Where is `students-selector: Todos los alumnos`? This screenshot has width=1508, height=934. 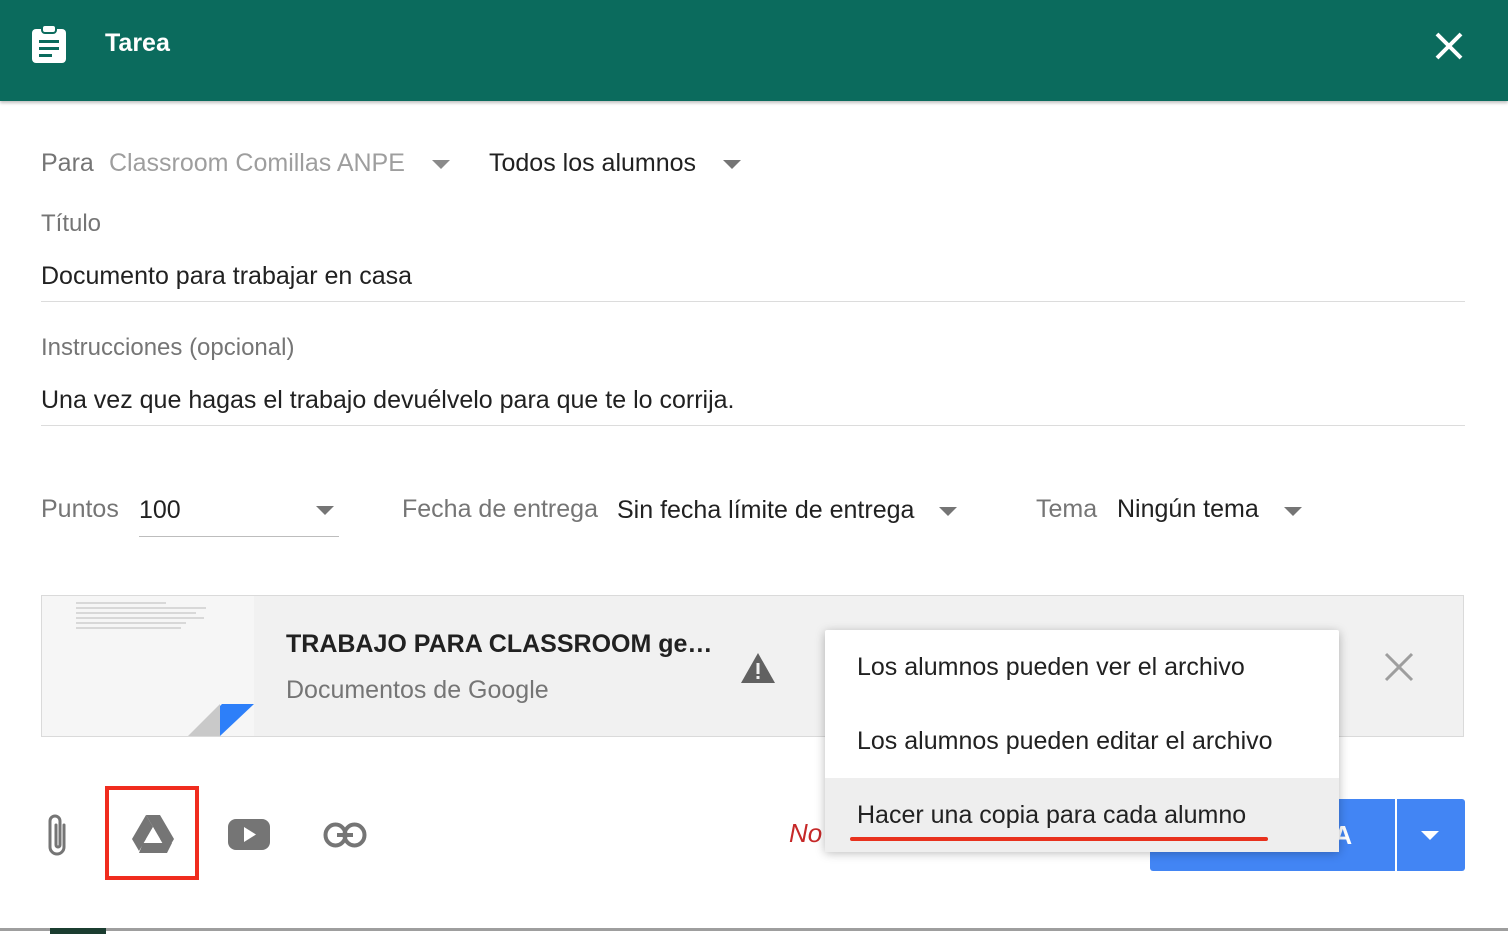 students-selector: Todos los alumnos is located at coordinates (592, 163).